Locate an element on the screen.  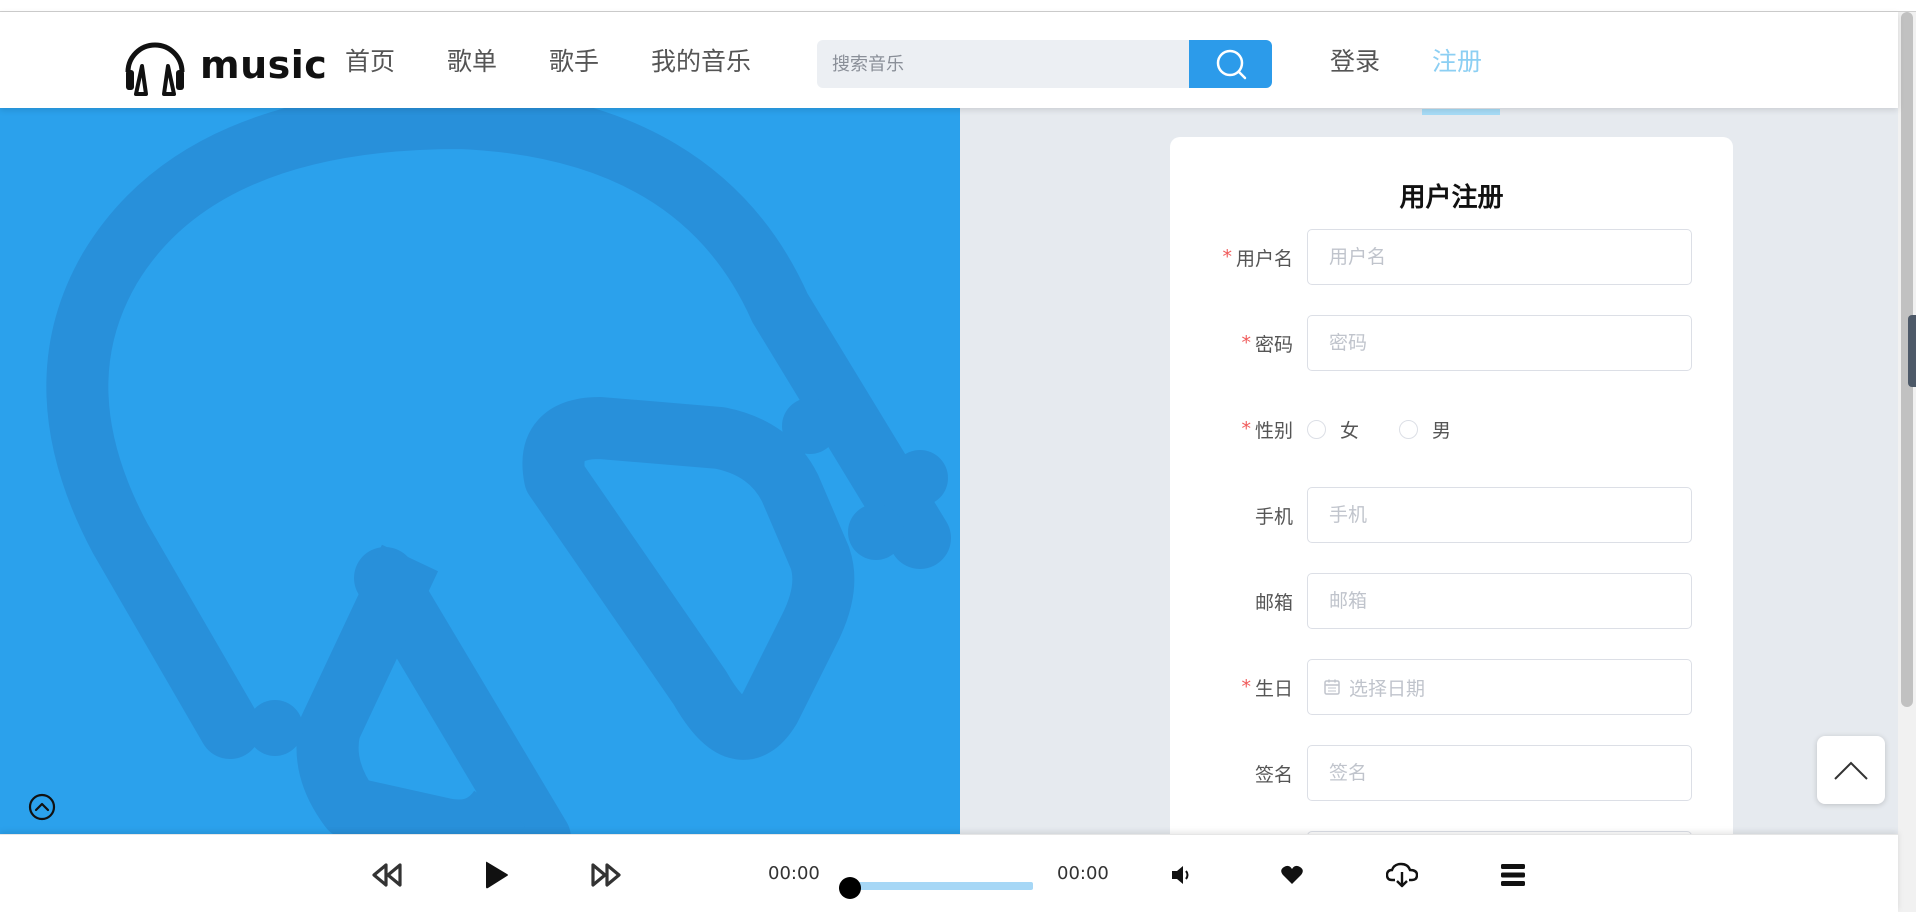
birthday-placeholder: 选择日期 is located at coordinates (1387, 688).